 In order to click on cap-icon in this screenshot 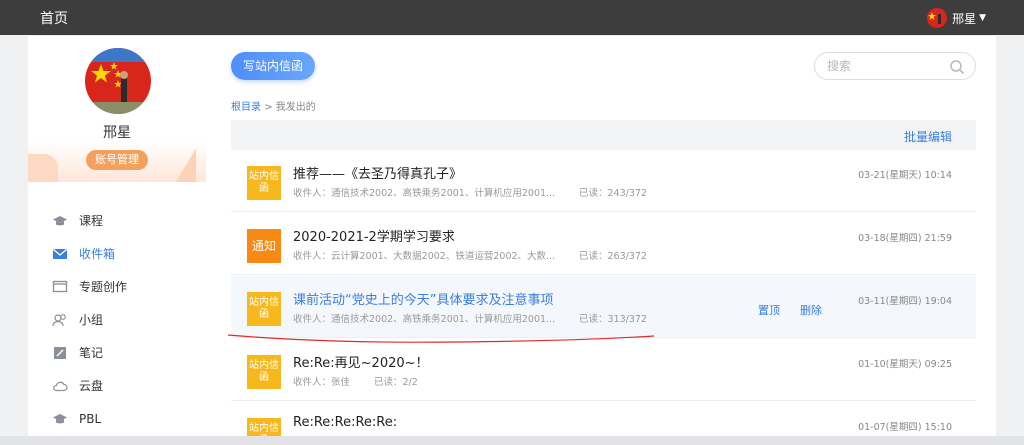, I will do `click(60, 221)`.